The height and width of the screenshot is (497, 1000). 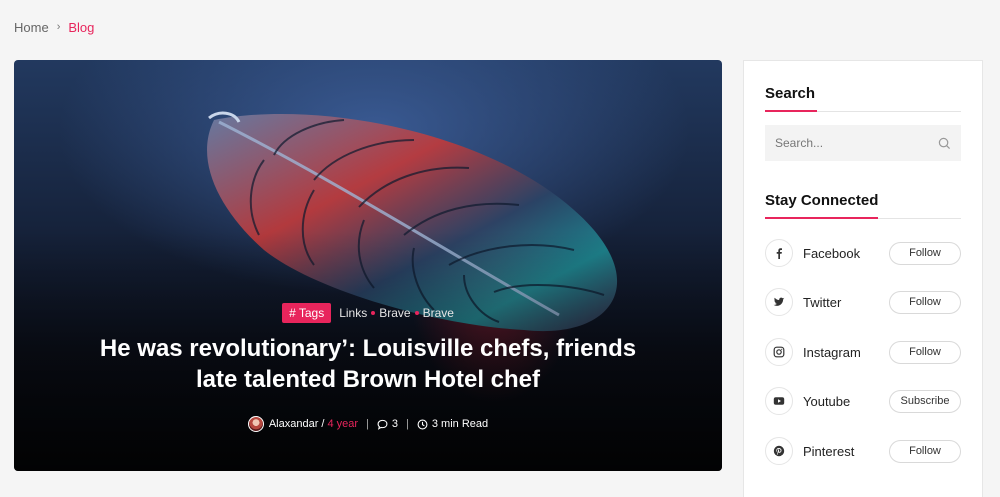 What do you see at coordinates (863, 302) in the screenshot?
I see `social-row-twitter: Twitter Follow` at bounding box center [863, 302].